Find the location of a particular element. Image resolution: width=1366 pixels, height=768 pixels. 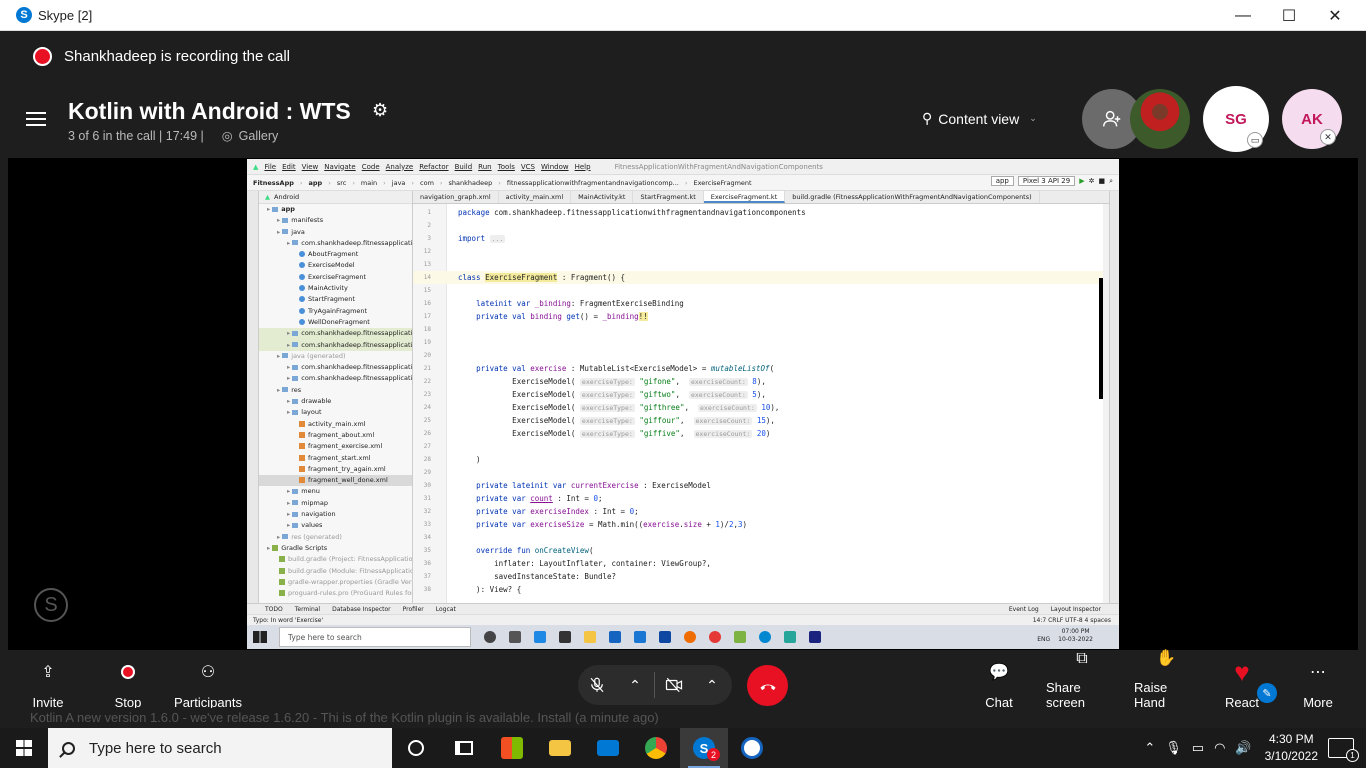

mail-button is located at coordinates (608, 748).